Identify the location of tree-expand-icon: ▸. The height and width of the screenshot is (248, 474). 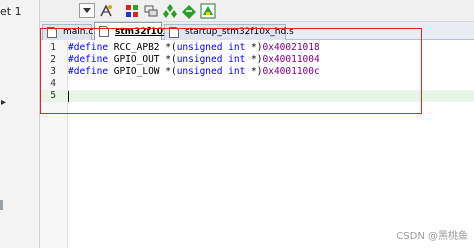
(3, 102).